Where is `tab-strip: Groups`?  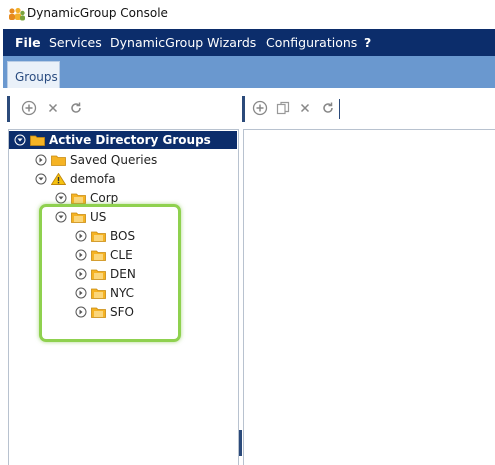 tab-strip: Groups is located at coordinates (249, 72).